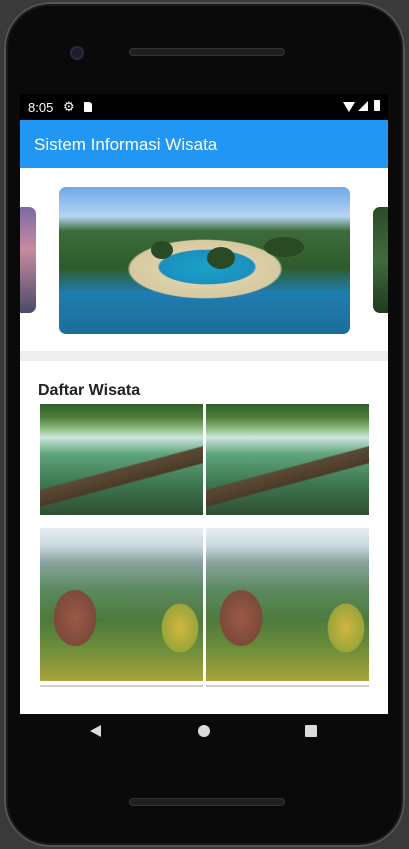  Describe the element at coordinates (207, 52) in the screenshot. I see `earpiece-speaker` at that location.